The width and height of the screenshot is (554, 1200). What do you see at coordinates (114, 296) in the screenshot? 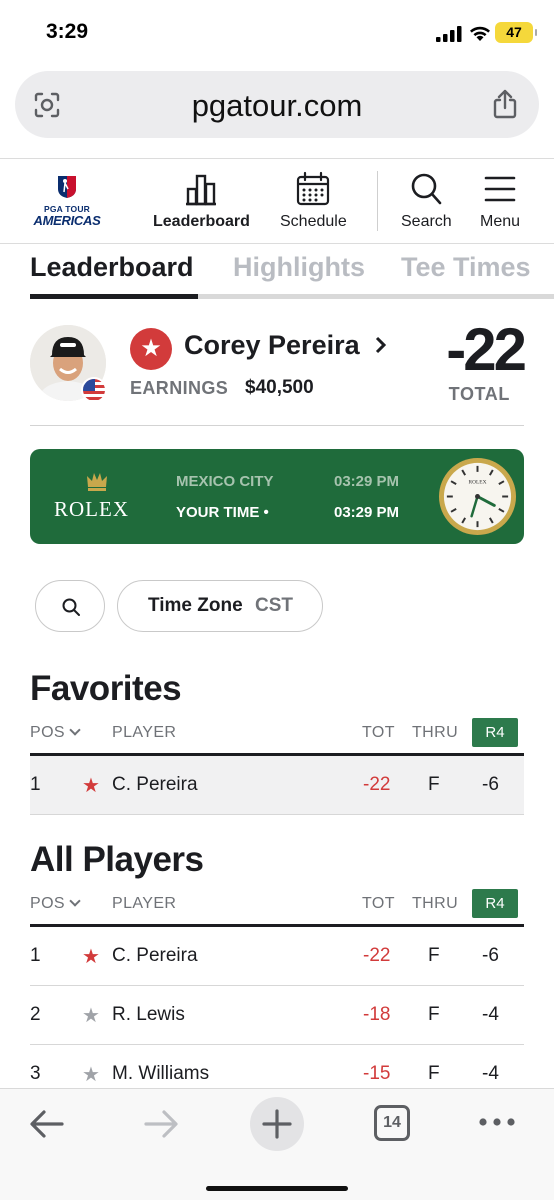
I see `tab-active-indicator` at bounding box center [114, 296].